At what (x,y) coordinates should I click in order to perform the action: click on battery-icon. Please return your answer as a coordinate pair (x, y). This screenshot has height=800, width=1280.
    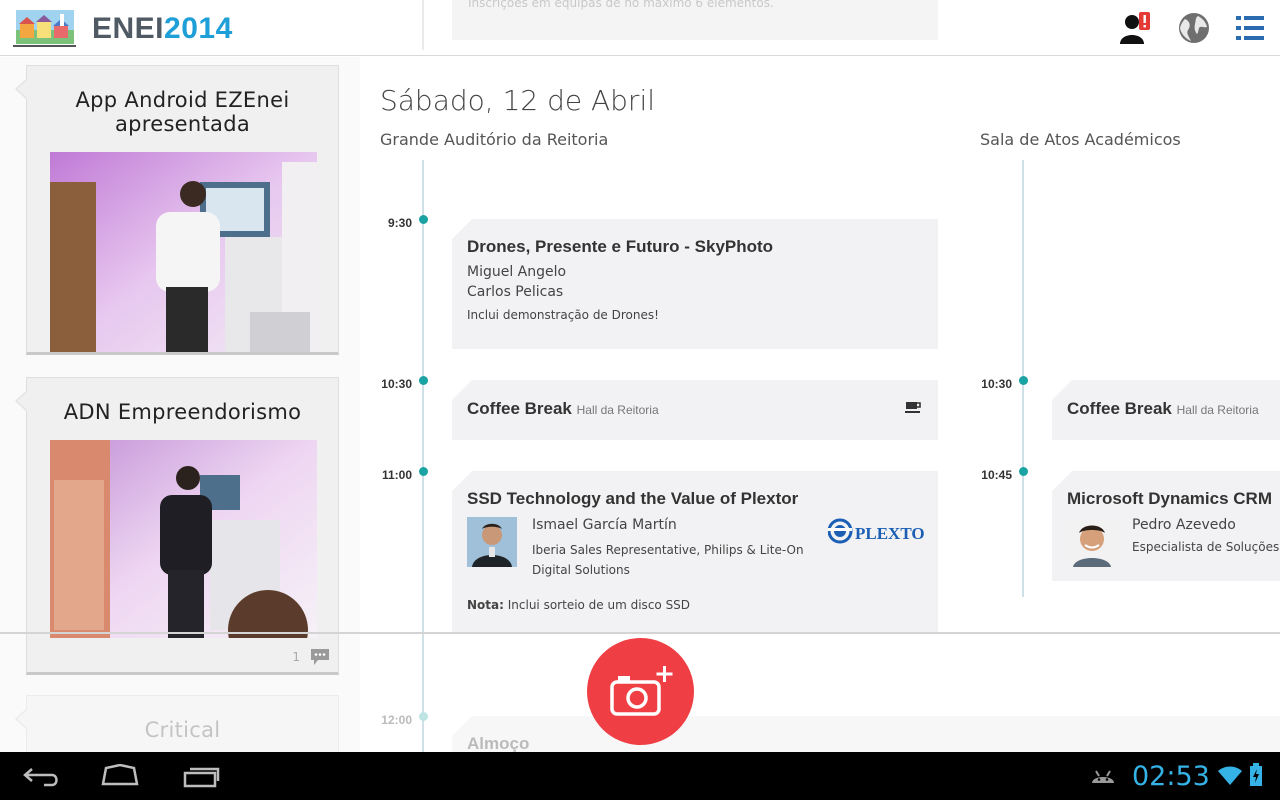
    Looking at the image, I should click on (1256, 774).